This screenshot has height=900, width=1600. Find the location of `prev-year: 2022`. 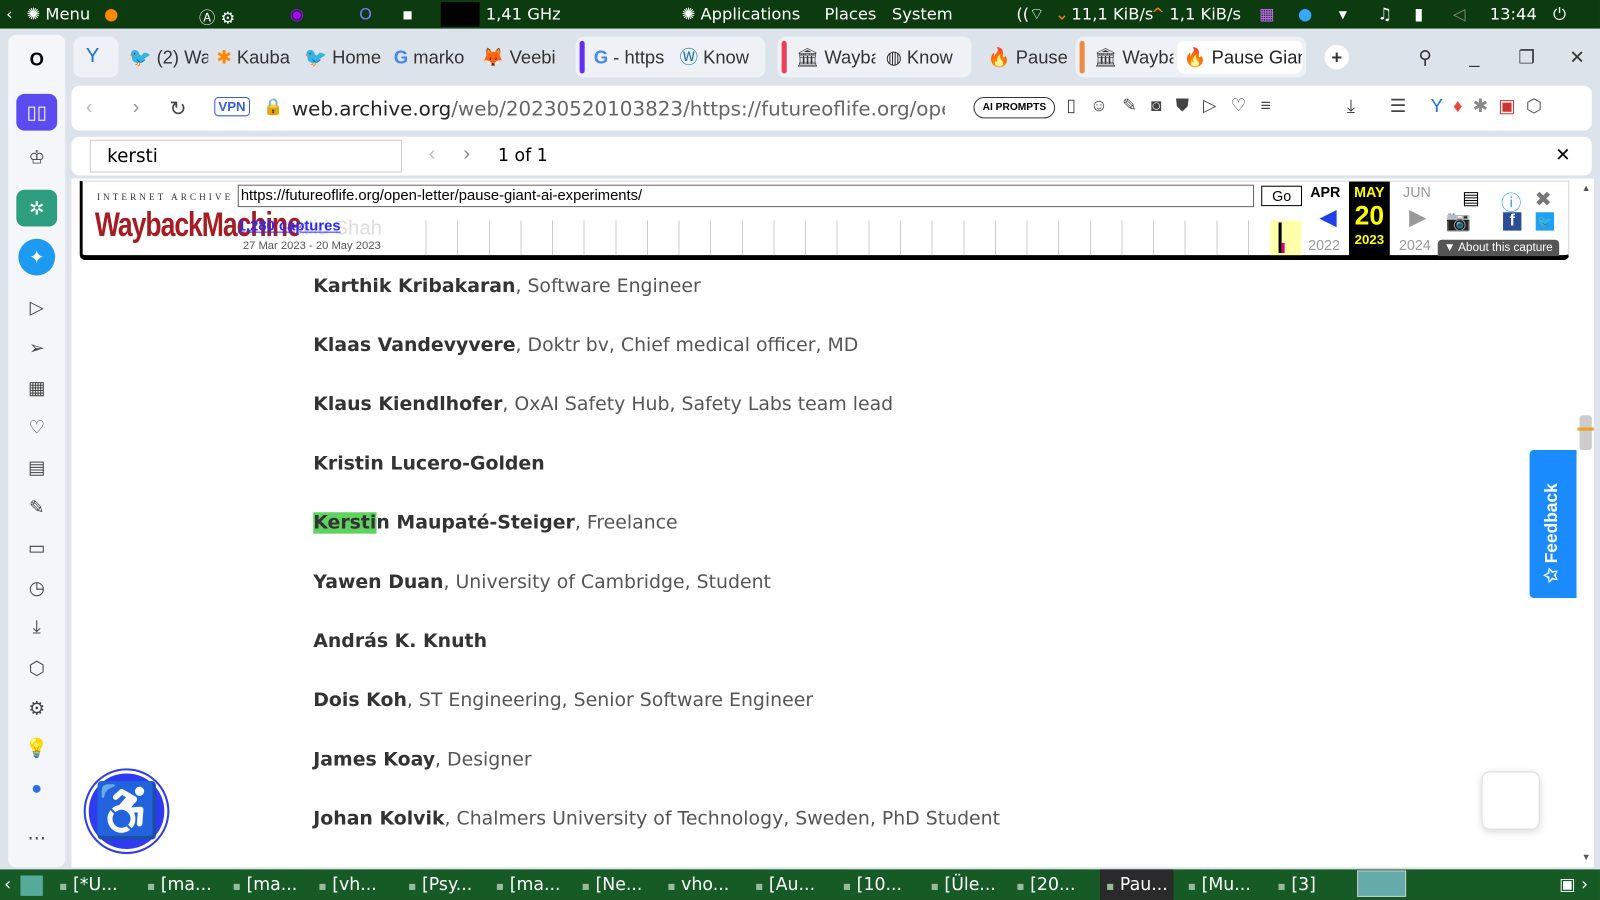

prev-year: 2022 is located at coordinates (1324, 245).